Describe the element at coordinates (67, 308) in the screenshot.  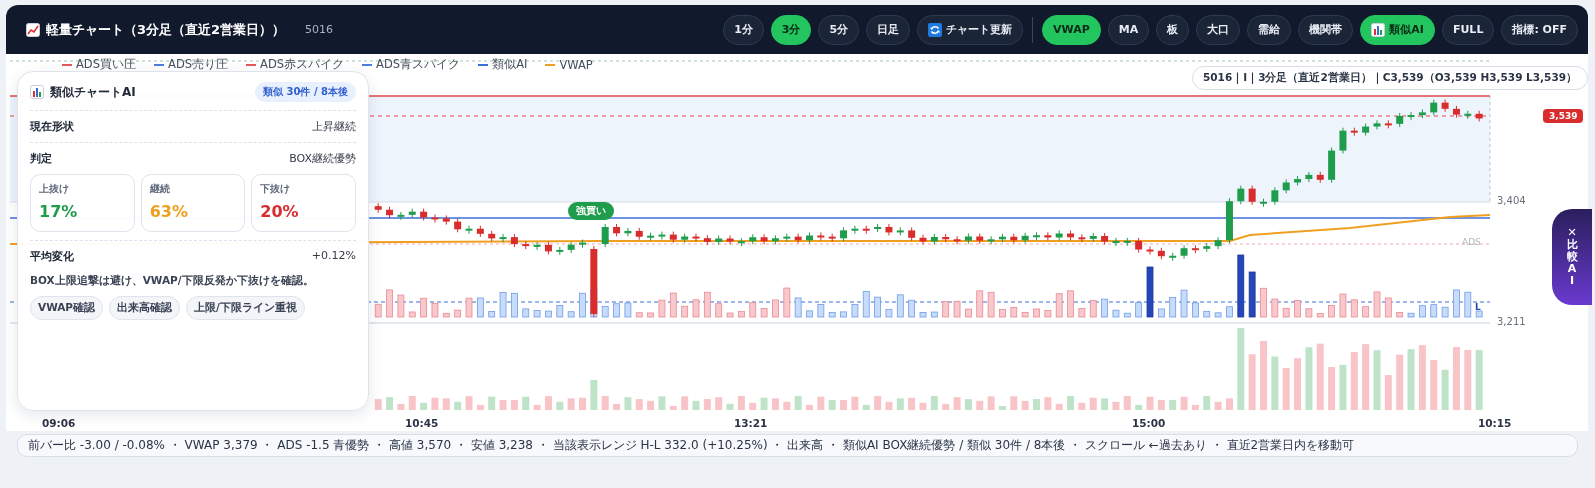
I see `tag-chip: VWAP確認` at that location.